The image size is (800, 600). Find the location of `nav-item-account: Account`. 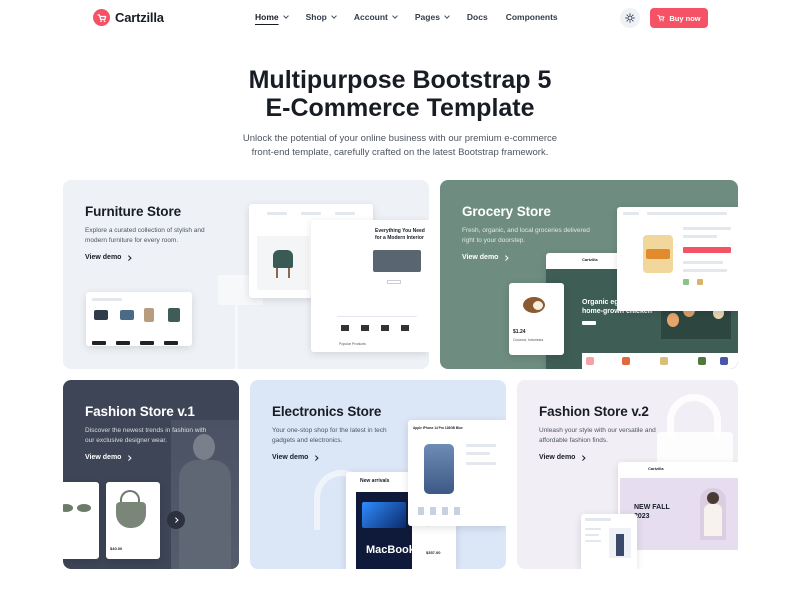

nav-item-account: Account is located at coordinates (375, 17).